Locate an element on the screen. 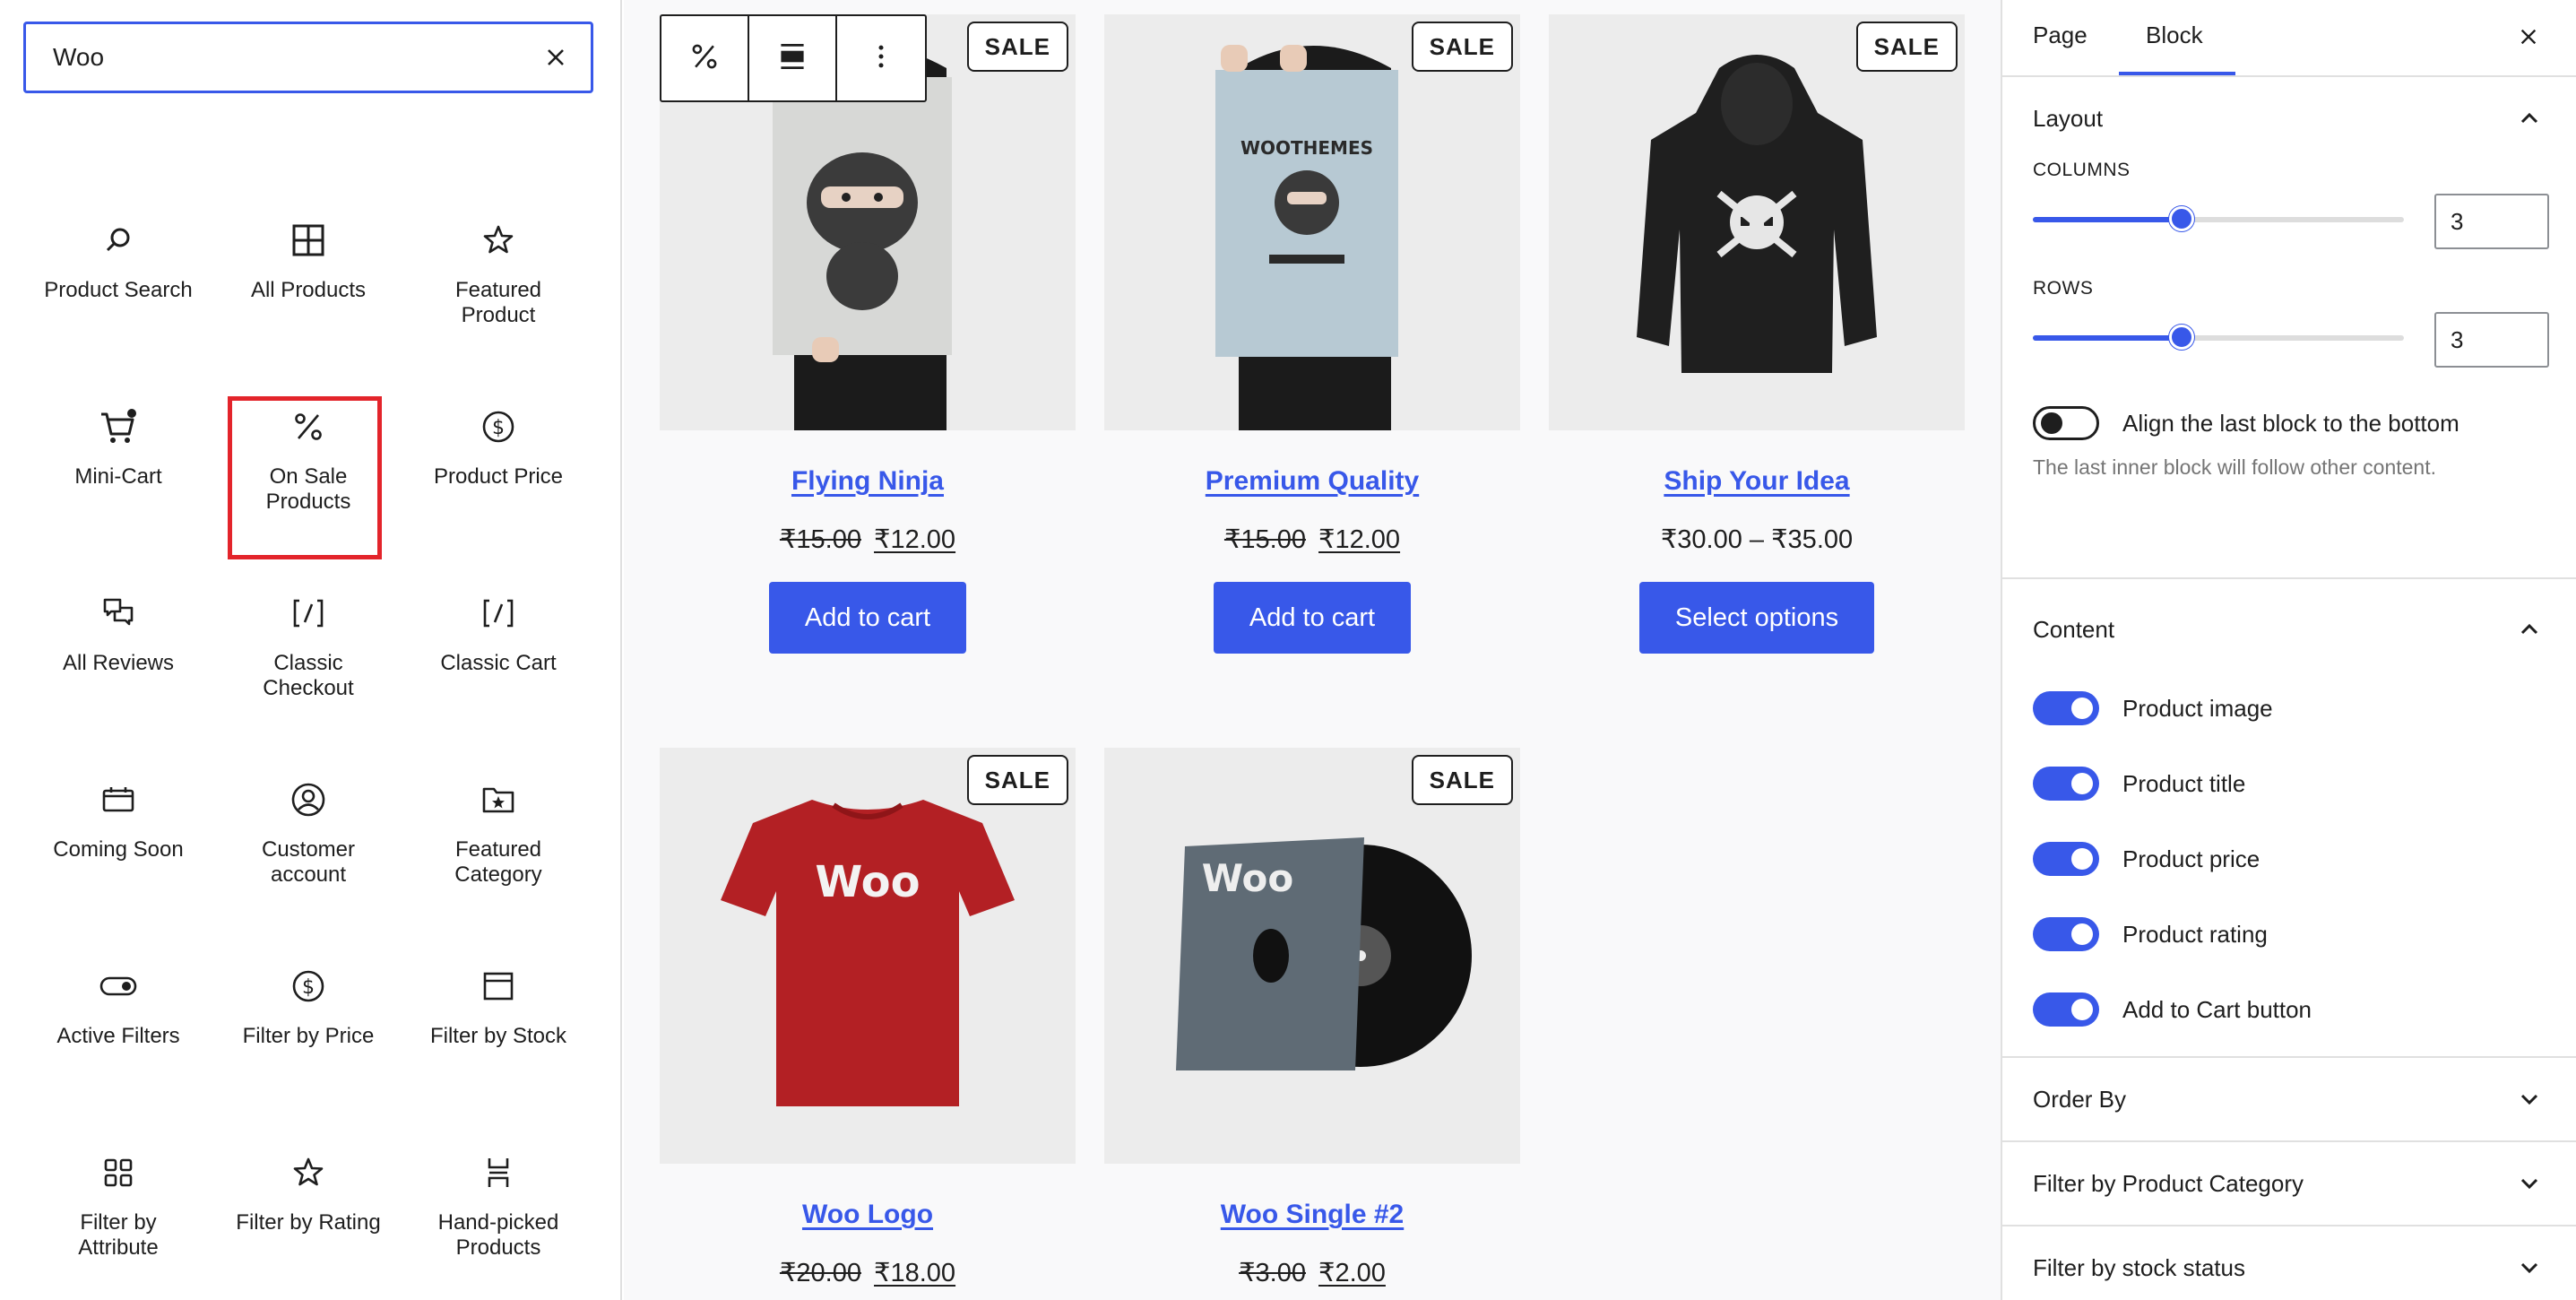  block-item-filter-by-attribute: Filter by Attribute is located at coordinates (118, 1215).